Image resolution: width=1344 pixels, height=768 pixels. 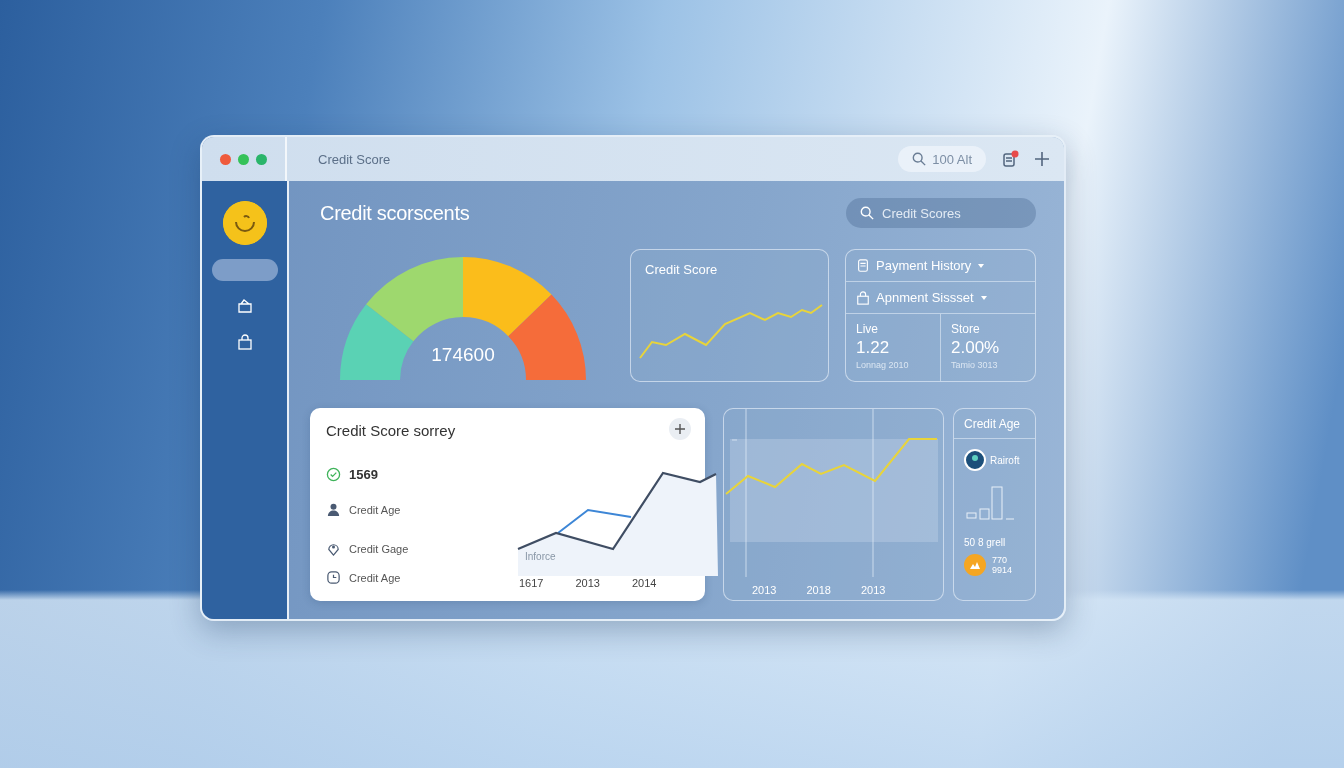 I want to click on avatar-label: Rairoft, so click(x=1005, y=460).